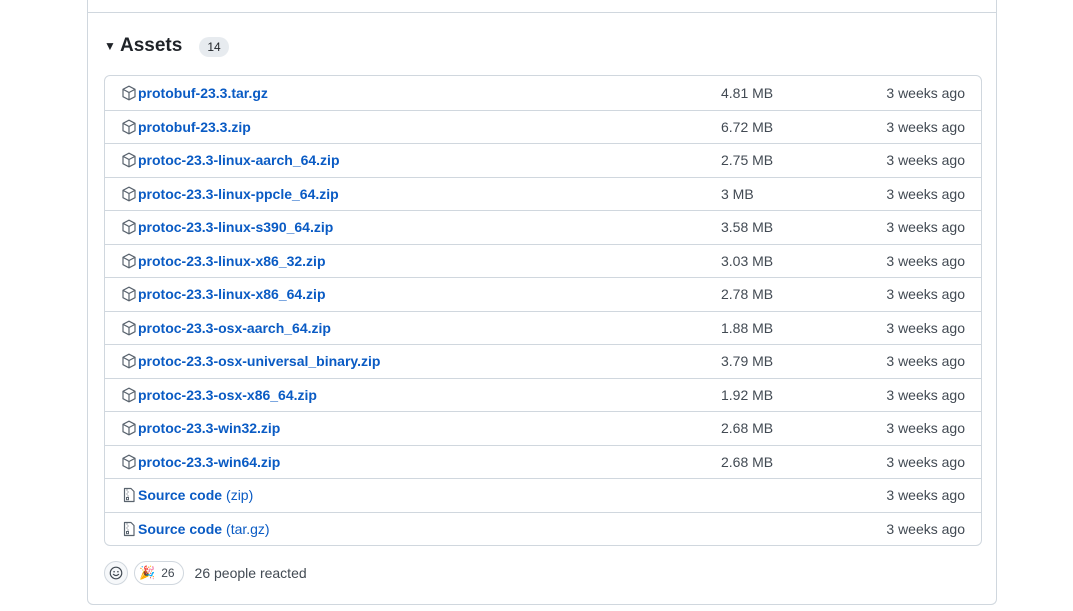  I want to click on asset-name: protoc-23.3-win32.zip, so click(209, 428).